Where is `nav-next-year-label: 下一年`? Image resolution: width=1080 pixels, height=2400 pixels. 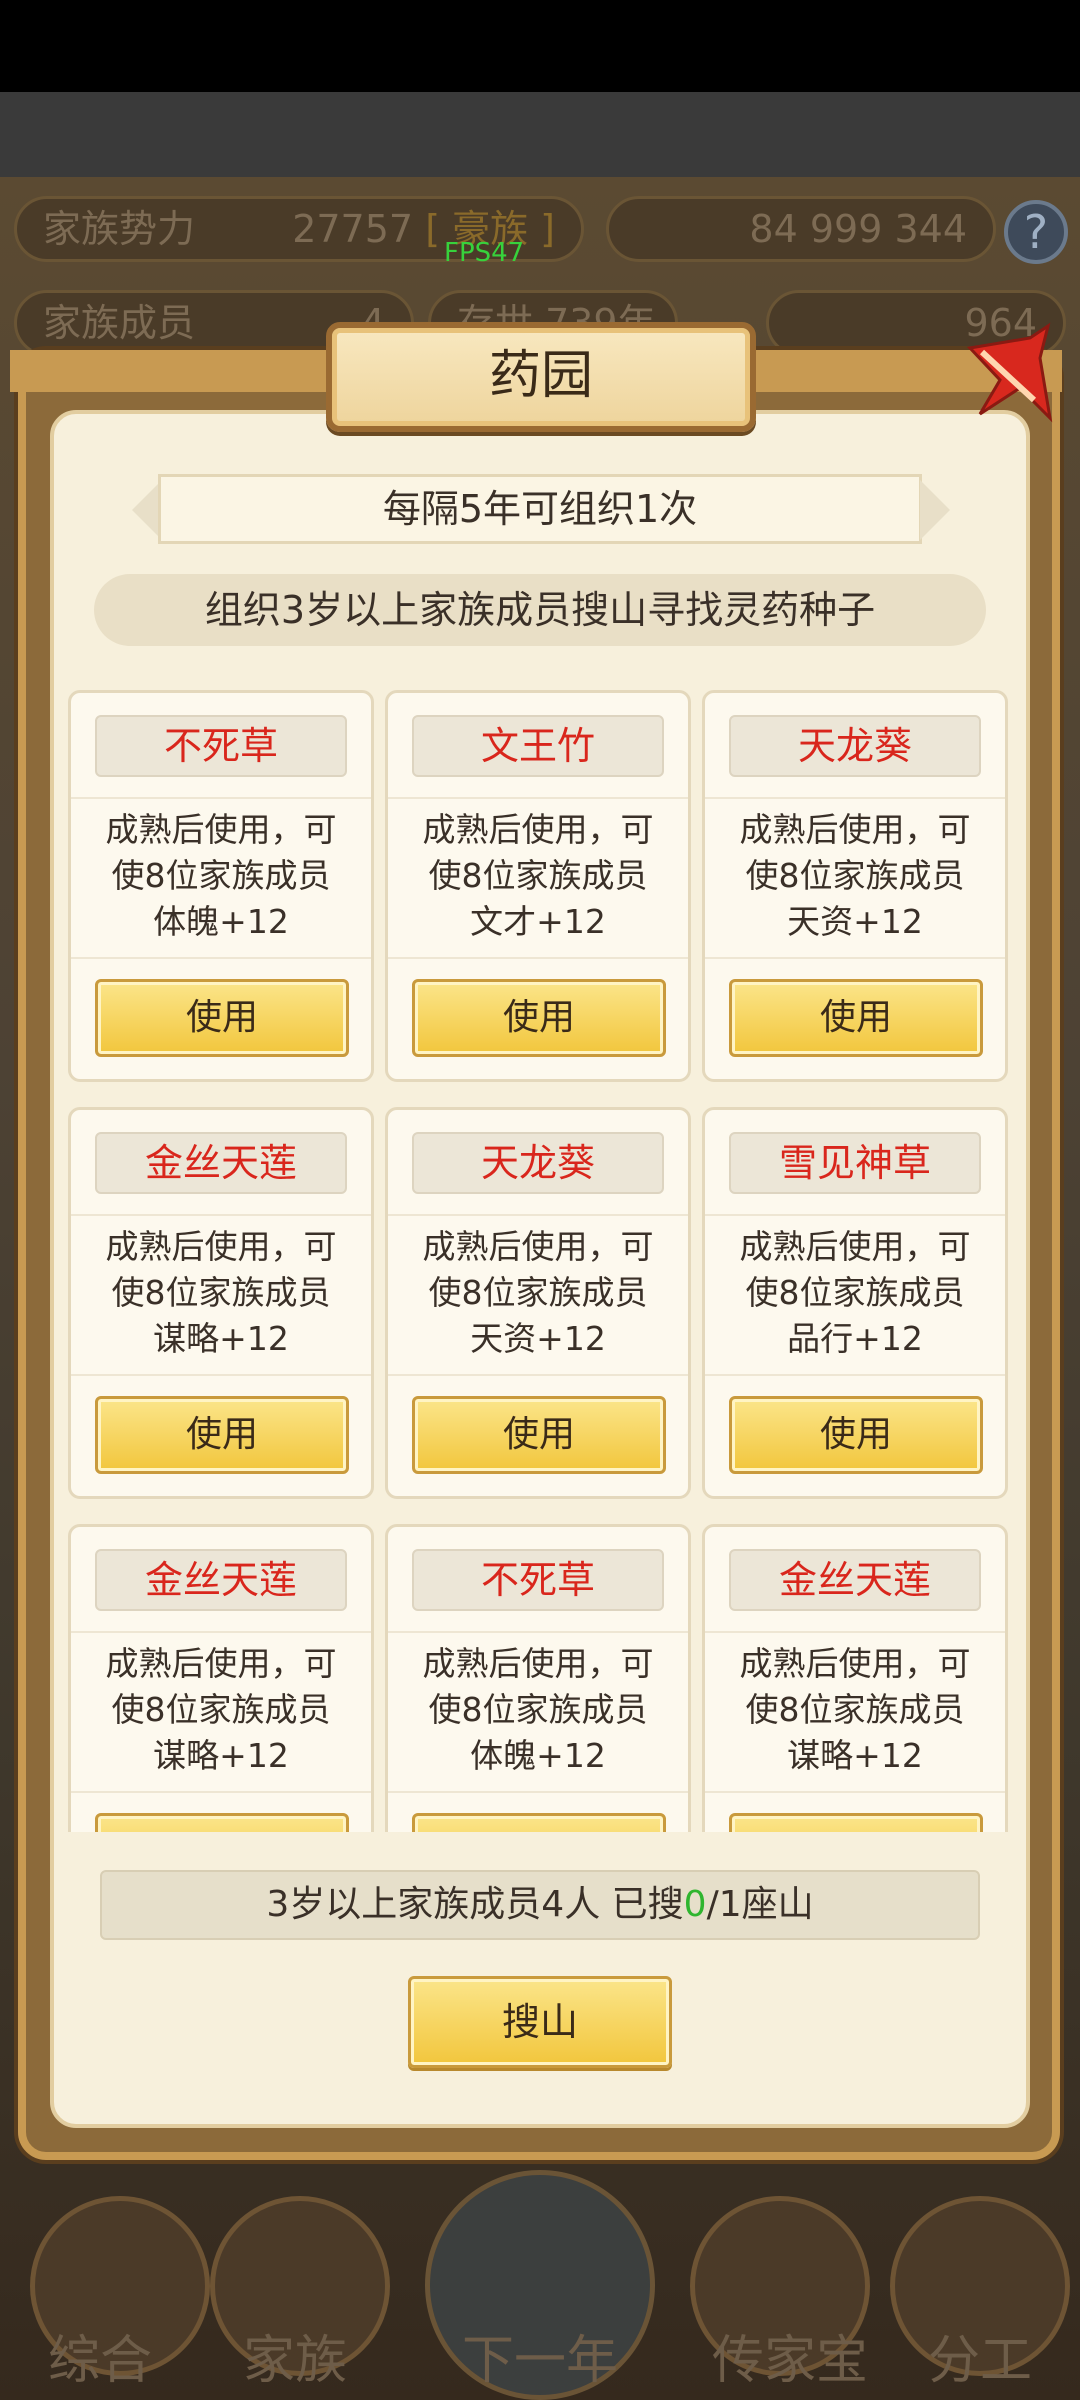 nav-next-year-label: 下一年 is located at coordinates (539, 2361).